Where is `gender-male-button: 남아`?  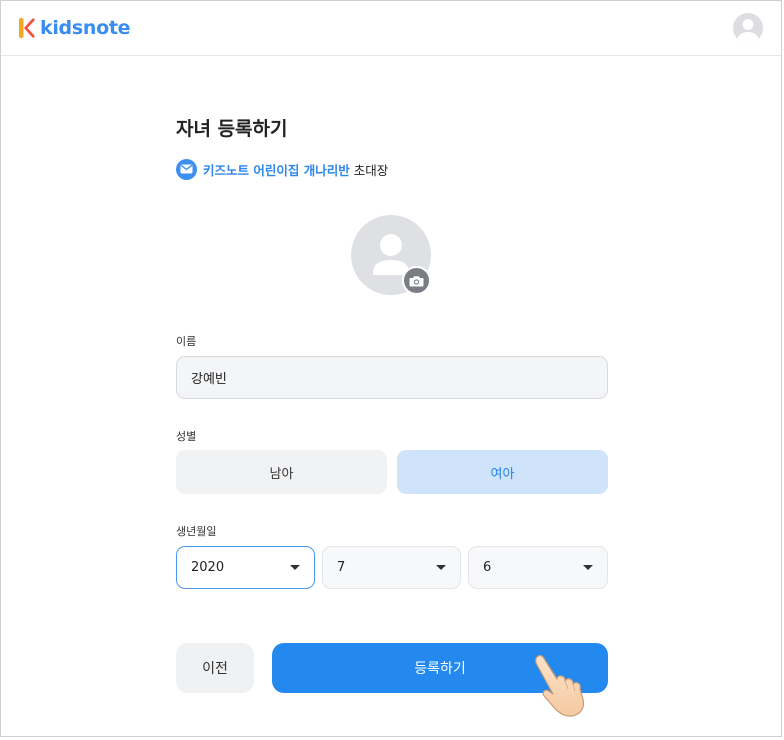 gender-male-button: 남아 is located at coordinates (281, 472).